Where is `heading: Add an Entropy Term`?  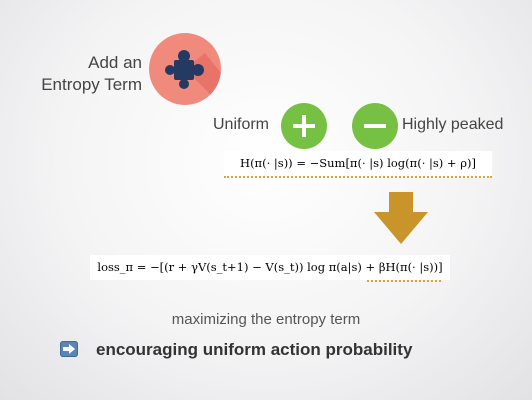
heading: Add an Entropy Term is located at coordinates (86, 74).